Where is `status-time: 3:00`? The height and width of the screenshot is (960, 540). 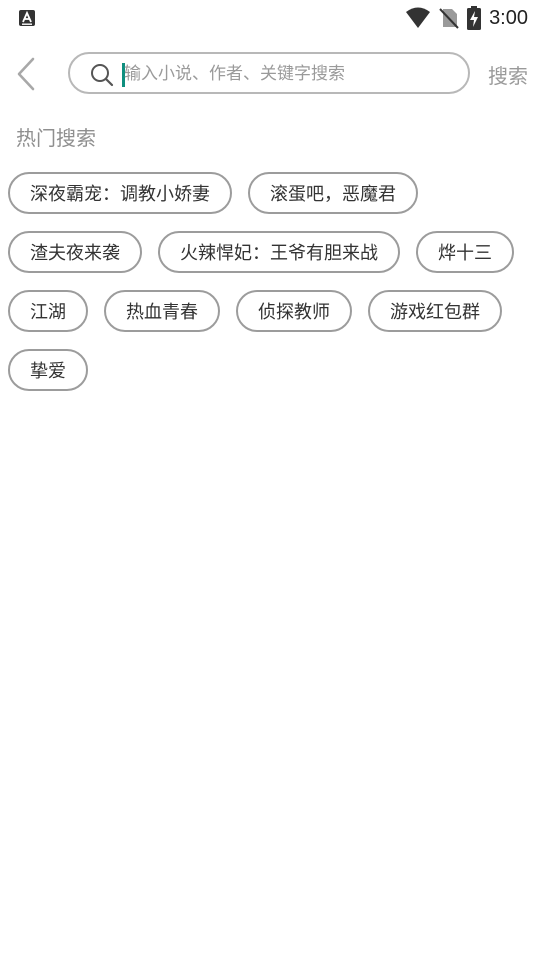
status-time: 3:00 is located at coordinates (508, 17).